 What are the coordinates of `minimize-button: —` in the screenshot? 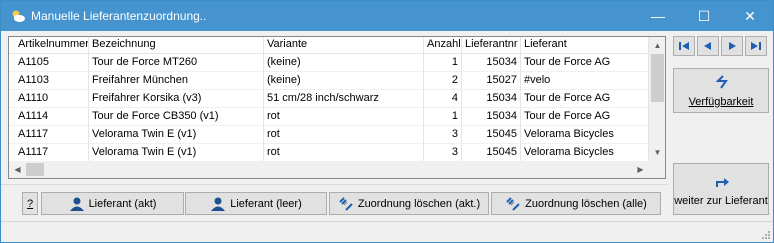 It's located at (658, 16).